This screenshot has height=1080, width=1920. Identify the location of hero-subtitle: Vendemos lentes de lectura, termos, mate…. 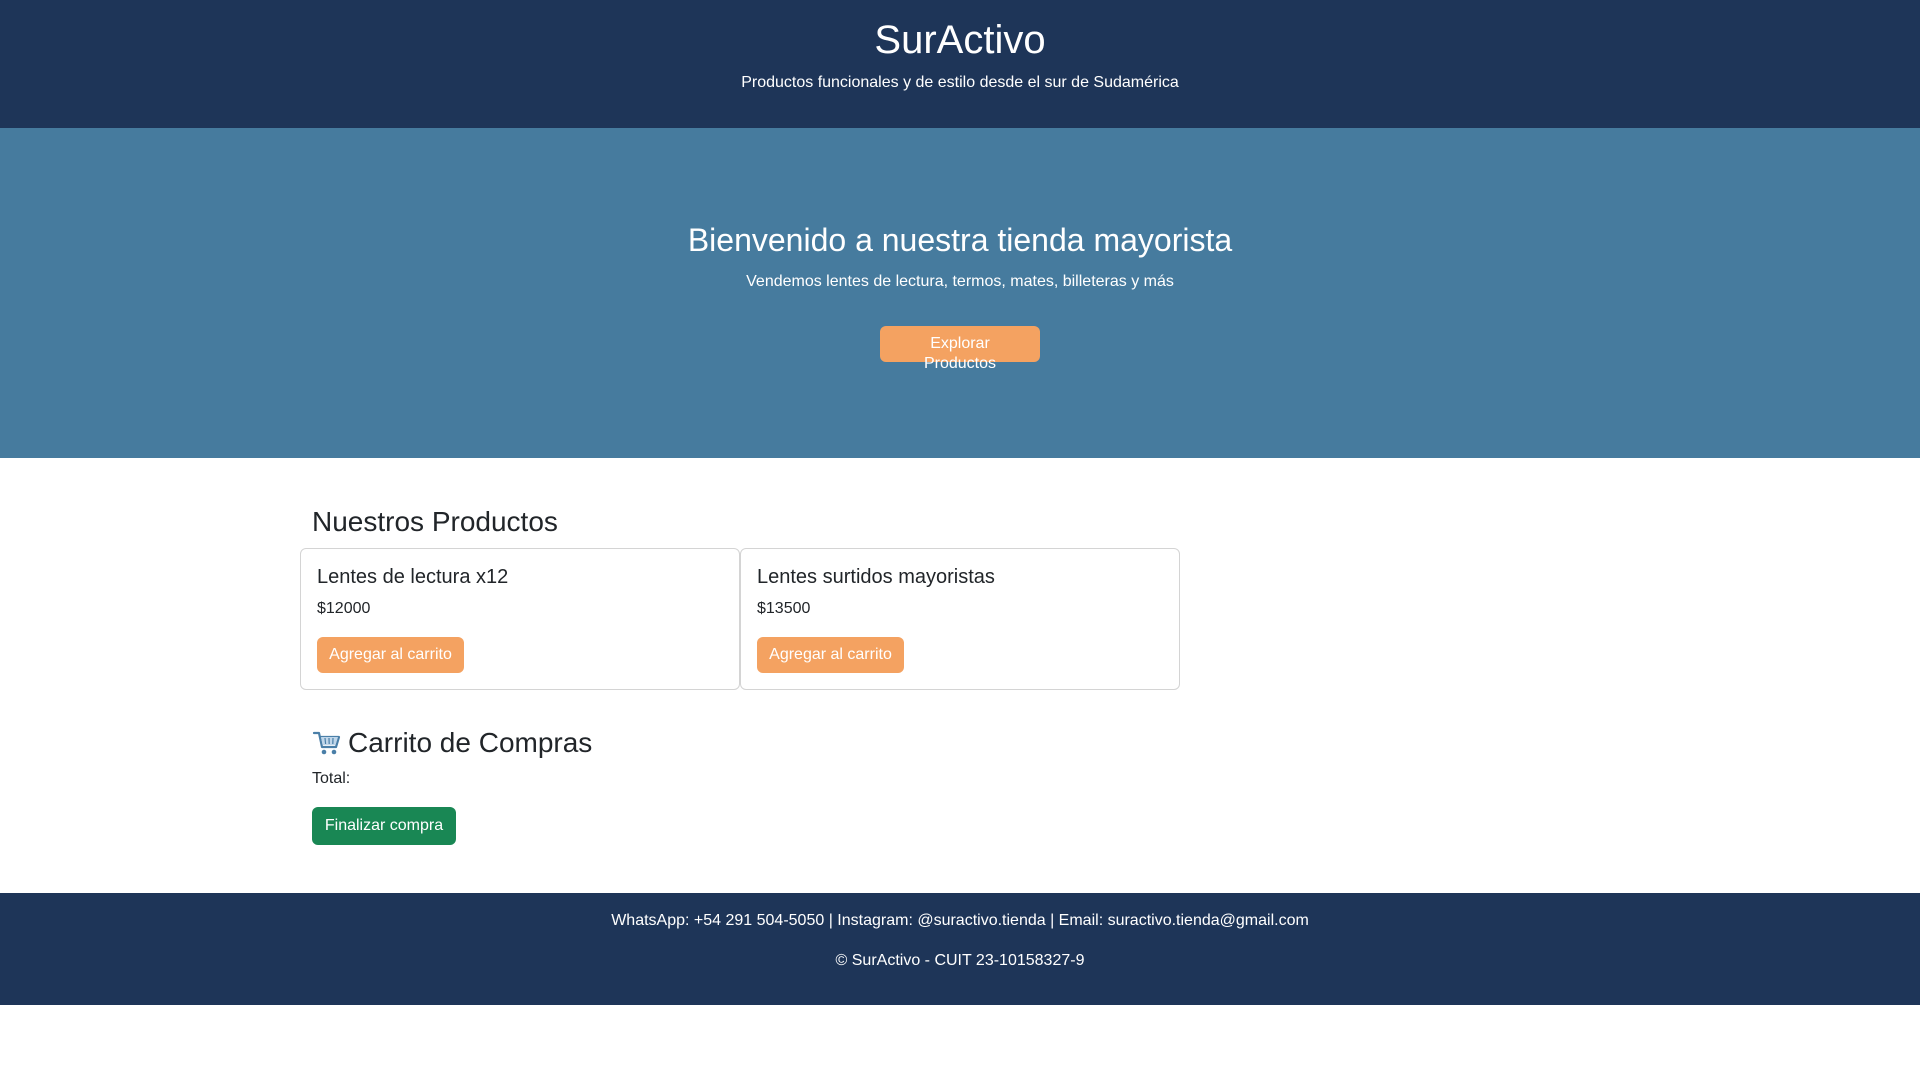
(960, 281).